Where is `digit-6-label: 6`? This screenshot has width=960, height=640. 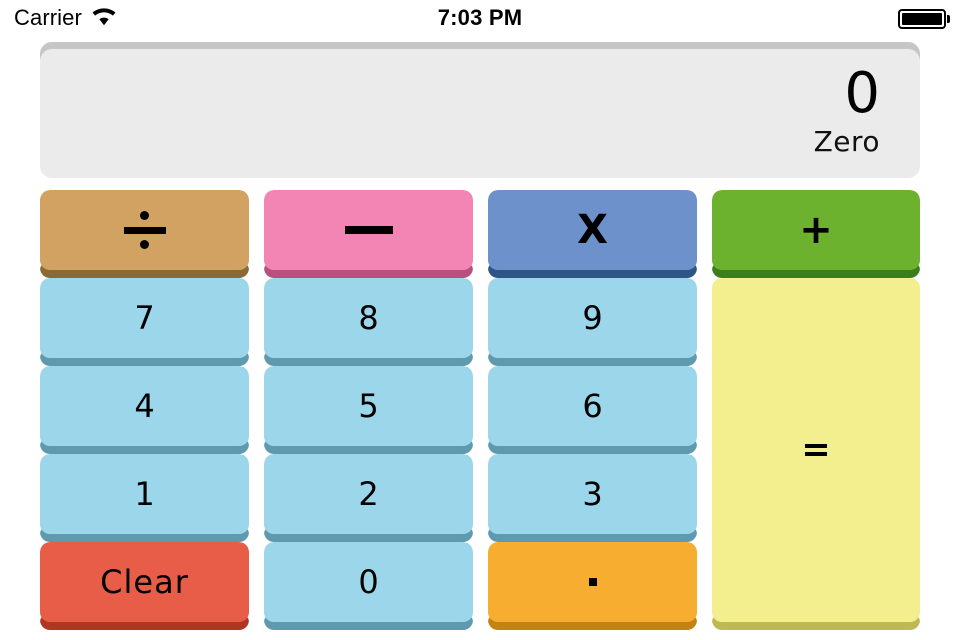 digit-6-label: 6 is located at coordinates (592, 406).